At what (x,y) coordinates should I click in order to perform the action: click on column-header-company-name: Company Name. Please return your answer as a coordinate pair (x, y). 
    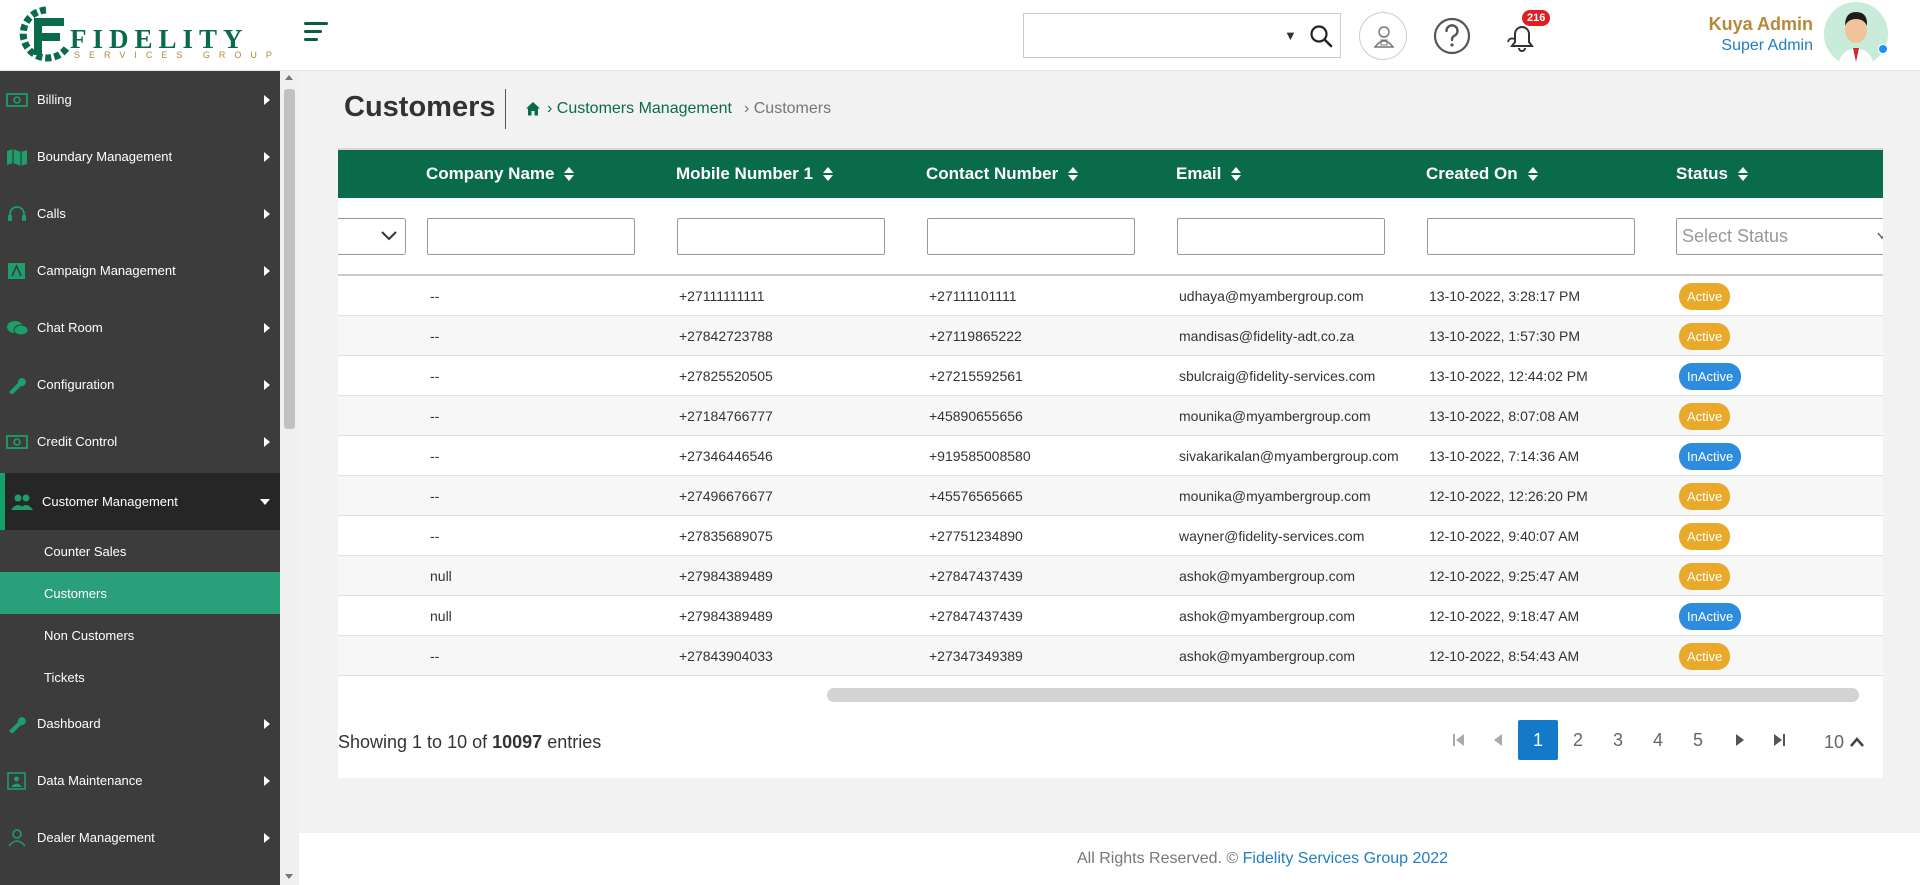
    Looking at the image, I should click on (500, 174).